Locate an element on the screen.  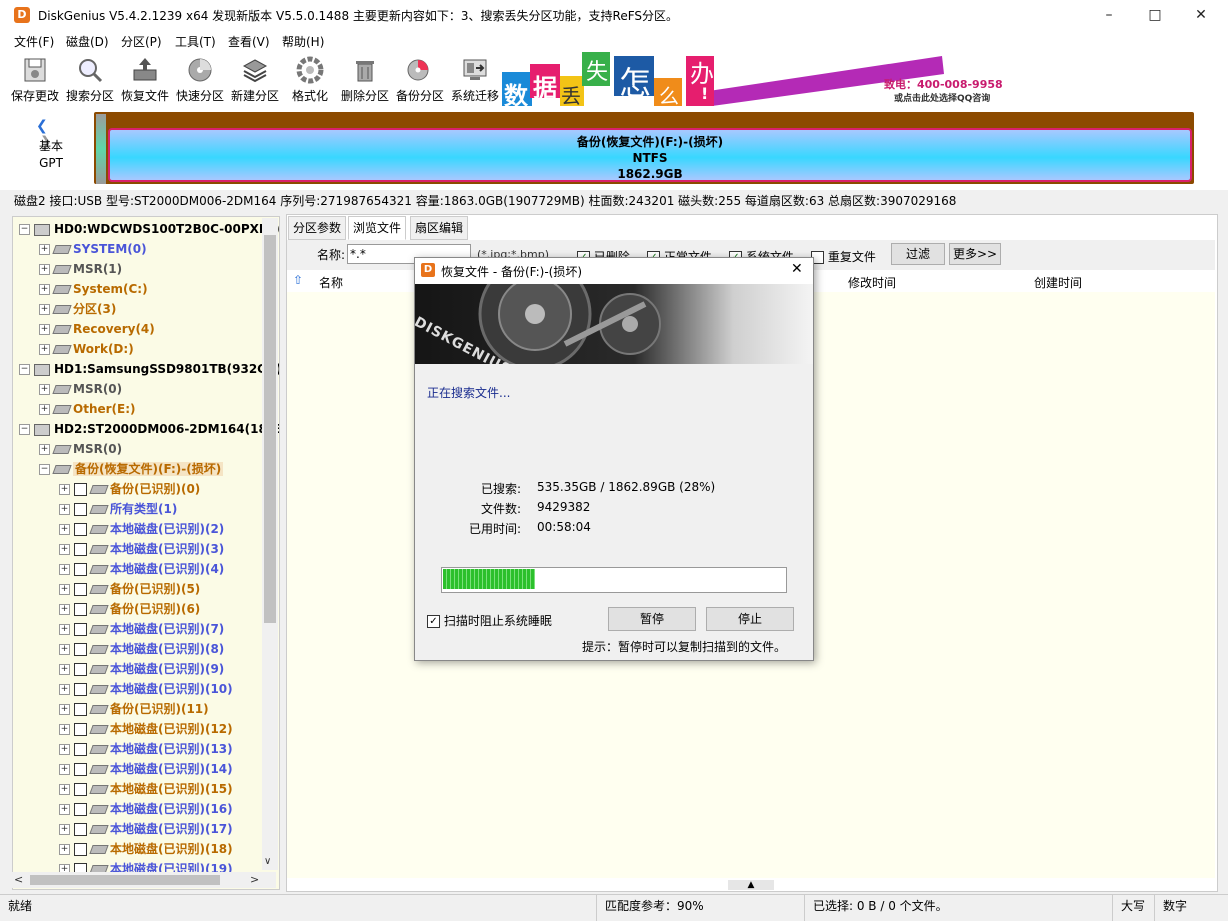
duplicate-files-checkbox: 重复文件 is located at coordinates (843, 256).